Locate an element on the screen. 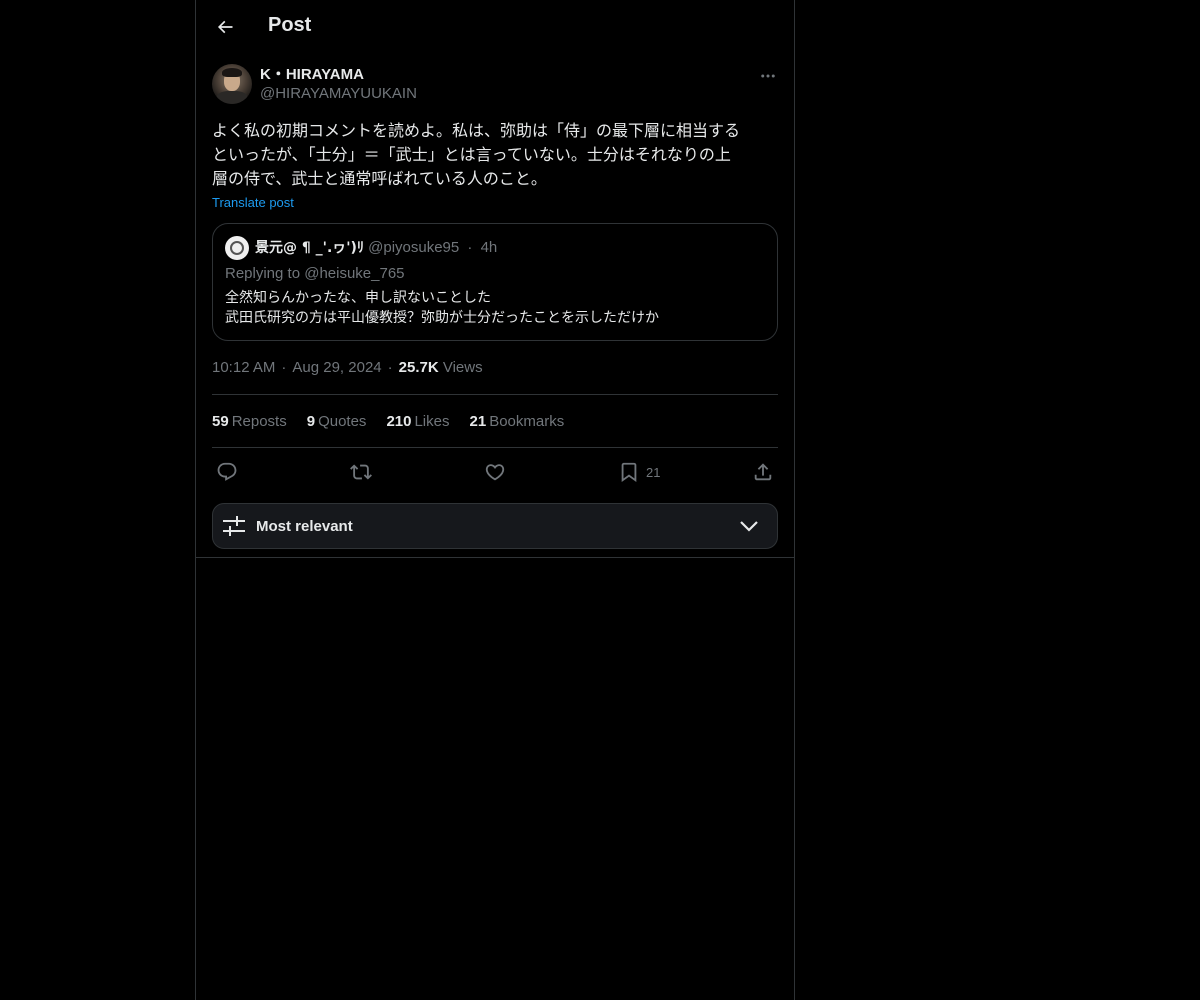  post-date: Aug 29, 2024 is located at coordinates (336, 367).